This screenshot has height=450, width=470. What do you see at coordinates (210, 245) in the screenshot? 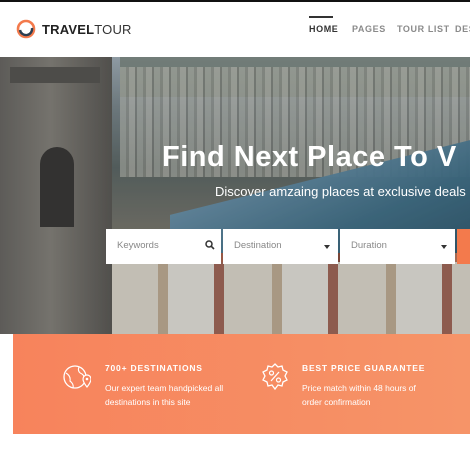
I see `search-icon` at bounding box center [210, 245].